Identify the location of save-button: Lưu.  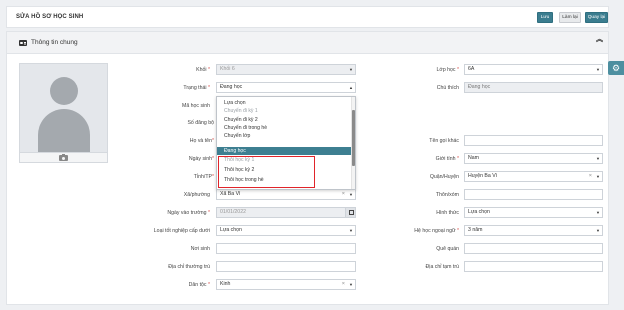
(545, 17).